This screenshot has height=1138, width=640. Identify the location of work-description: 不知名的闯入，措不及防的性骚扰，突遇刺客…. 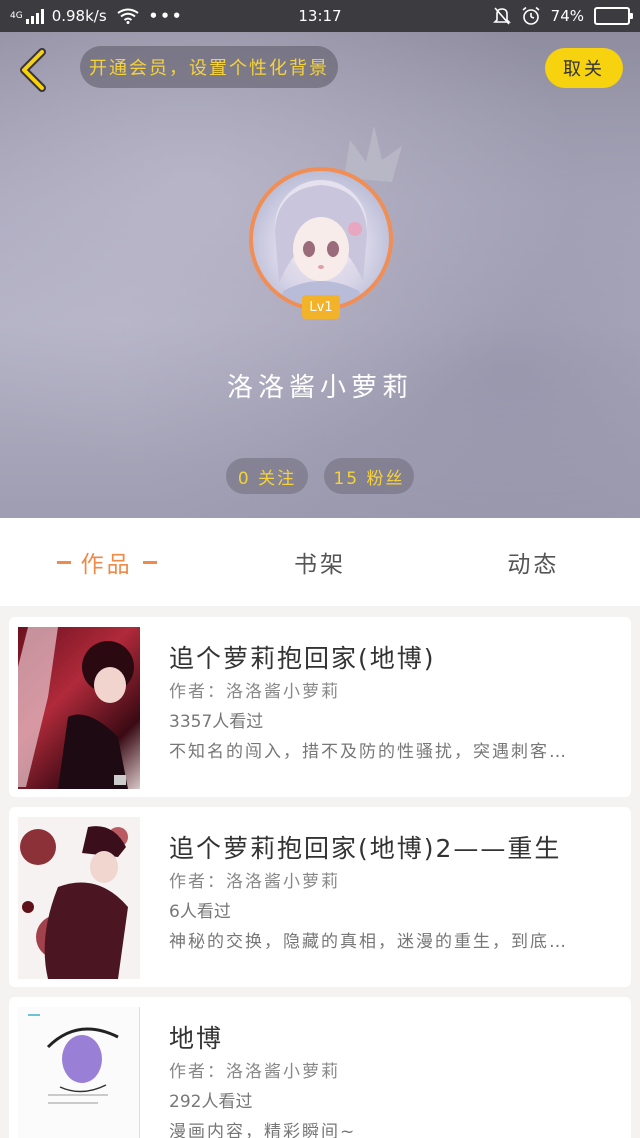
(368, 752).